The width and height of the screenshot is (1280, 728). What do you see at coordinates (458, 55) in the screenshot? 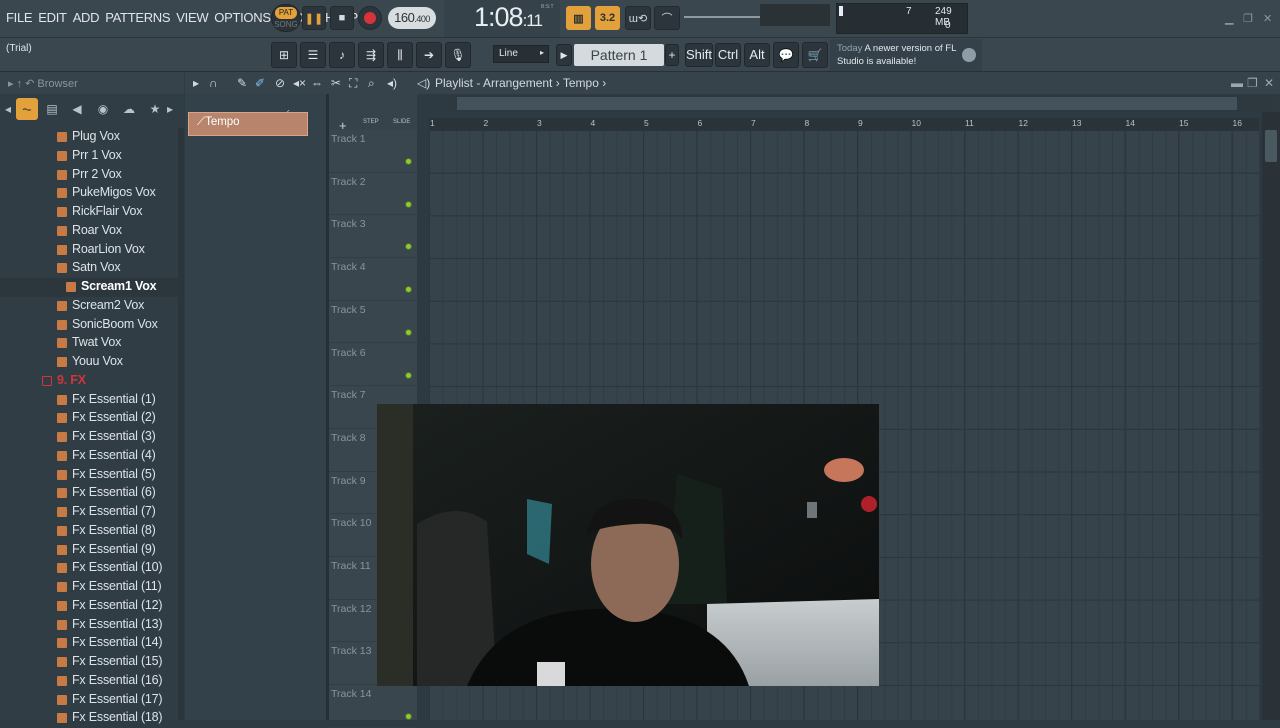
I see `record-audio-button: 🎙` at bounding box center [458, 55].